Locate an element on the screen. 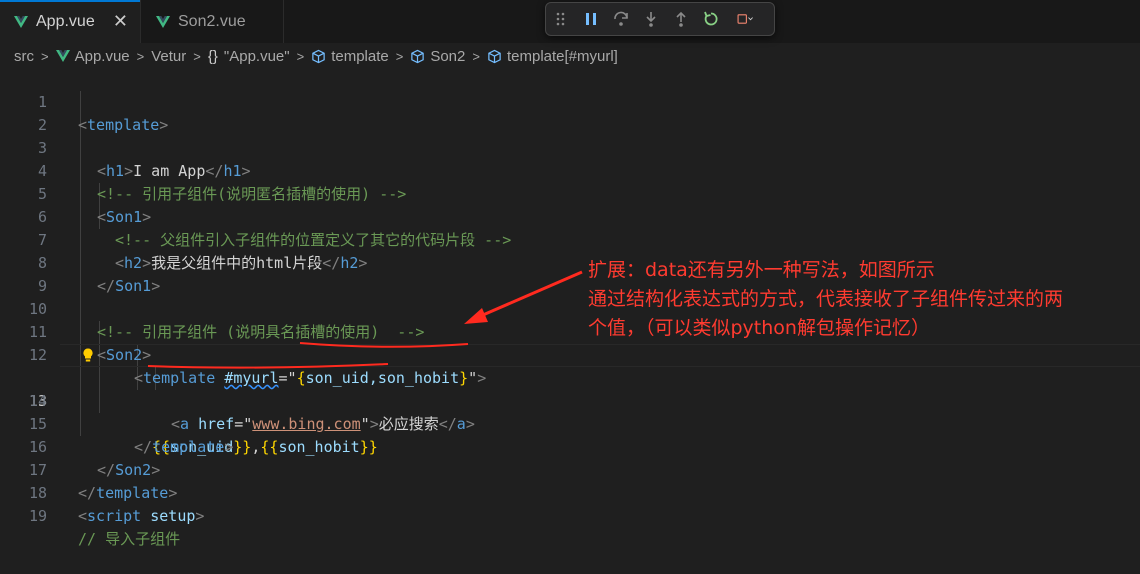 The height and width of the screenshot is (574, 1140). code-token: setup is located at coordinates (173, 516).